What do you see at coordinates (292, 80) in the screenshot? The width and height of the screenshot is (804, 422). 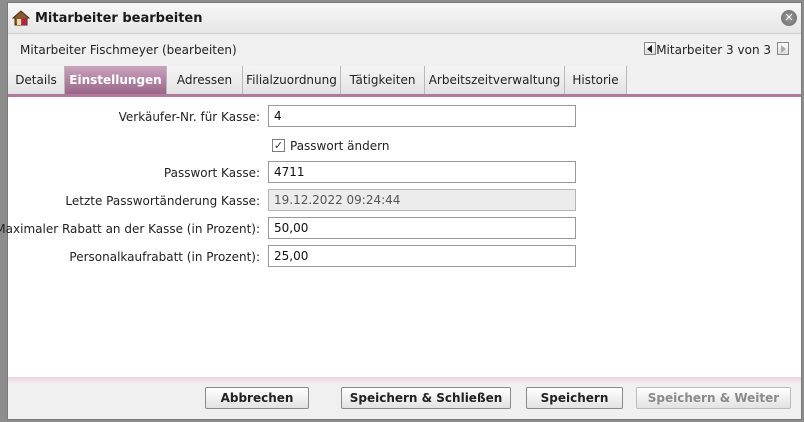 I see `tab-branch-assignment: Filialzuordnung` at bounding box center [292, 80].